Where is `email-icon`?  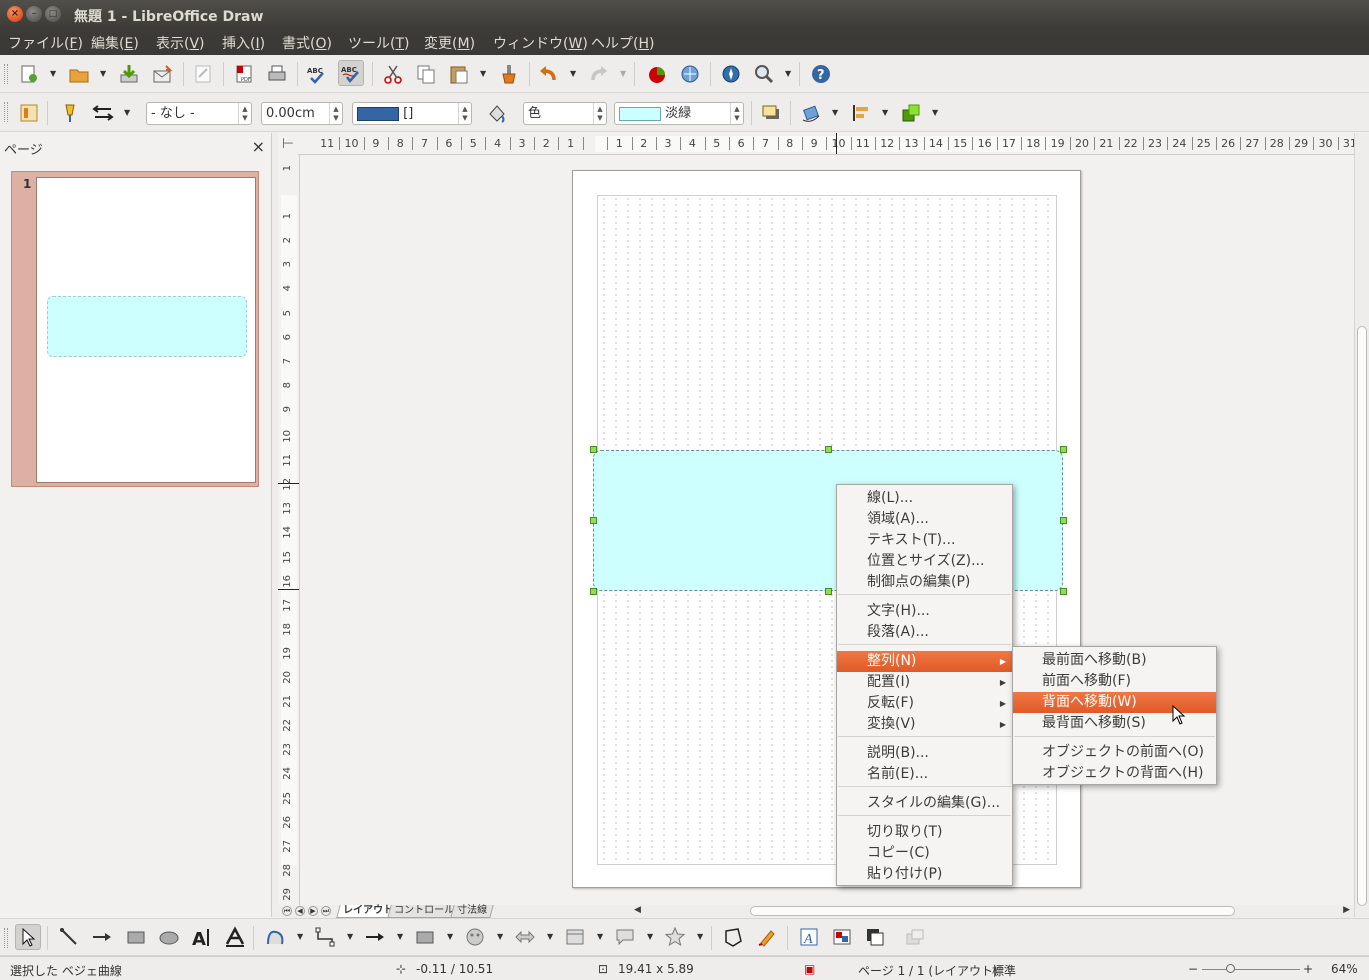
email-icon is located at coordinates (162, 74).